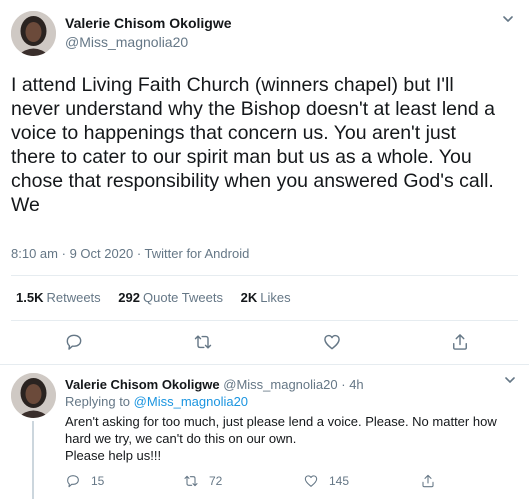 The width and height of the screenshot is (529, 499). Describe the element at coordinates (98, 481) in the screenshot. I see `reply-count: 15` at that location.